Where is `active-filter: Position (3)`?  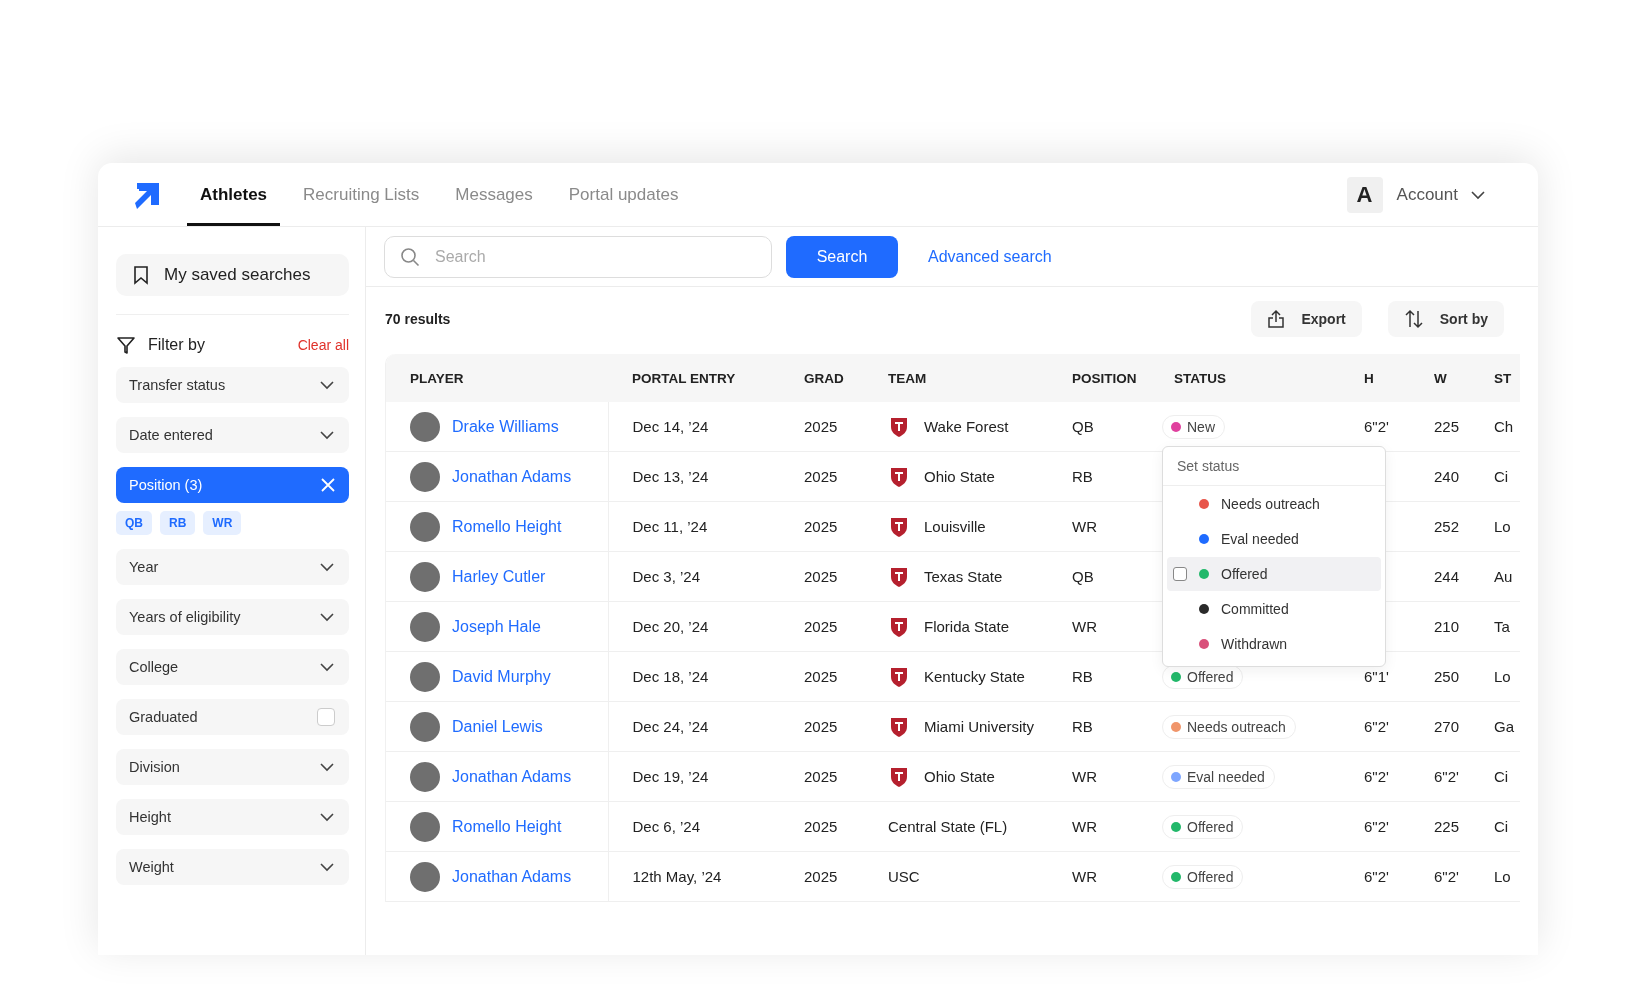
active-filter: Position (3) is located at coordinates (232, 485).